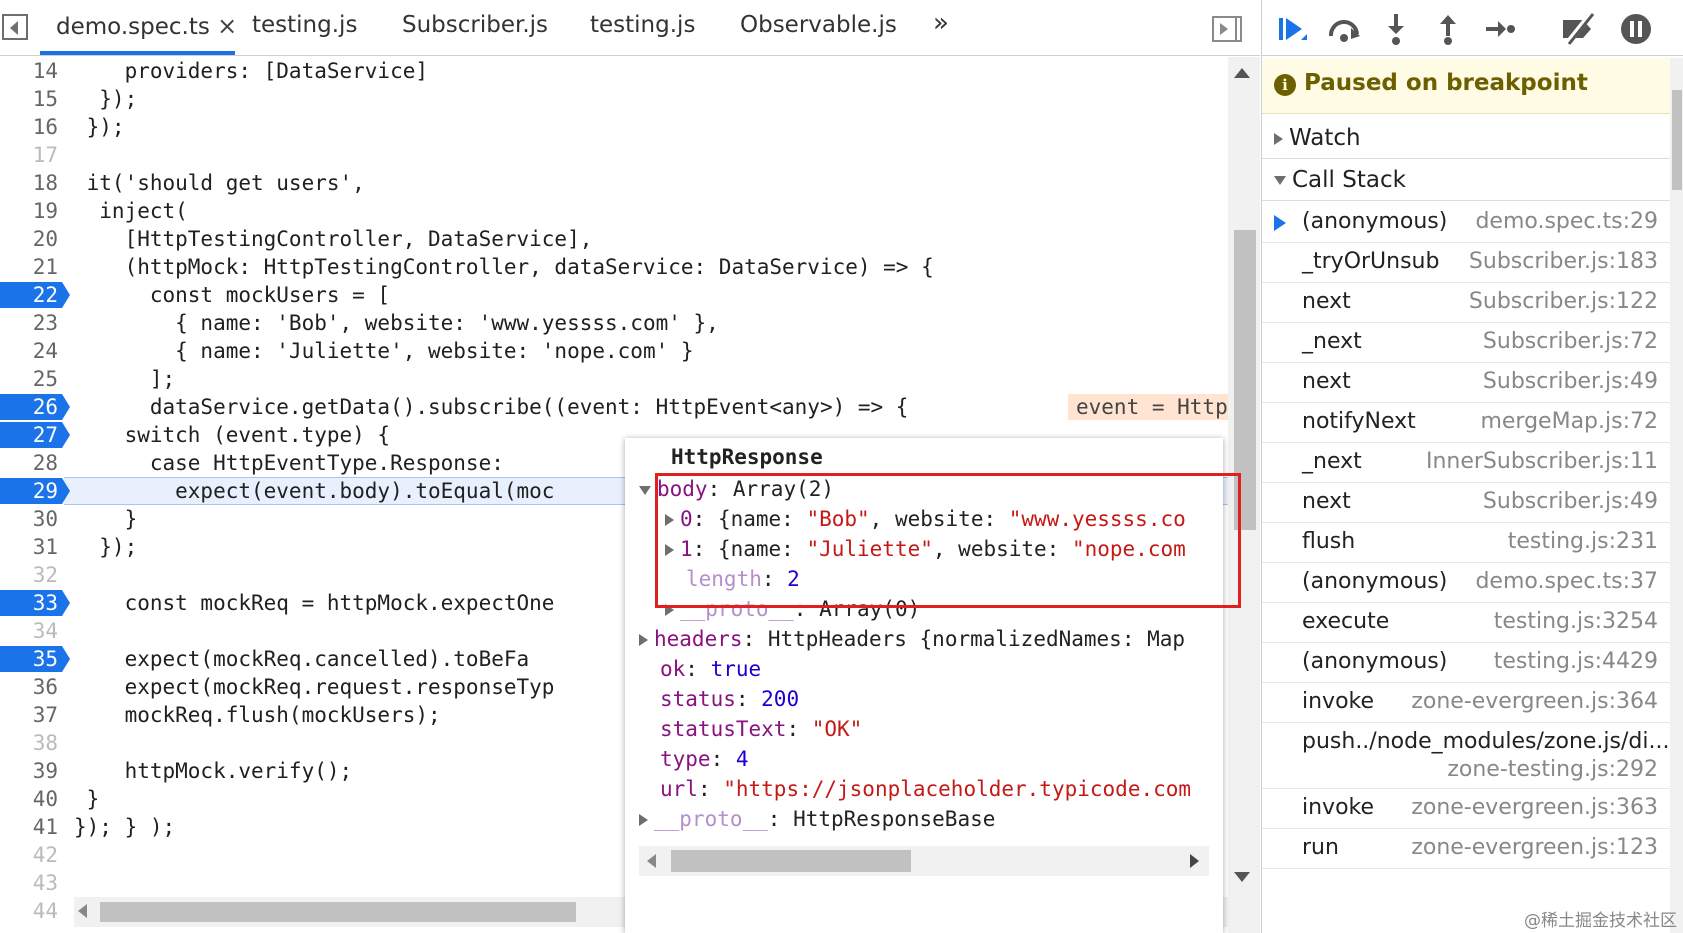 The height and width of the screenshot is (933, 1683). I want to click on step-into-icon, so click(1396, 29).